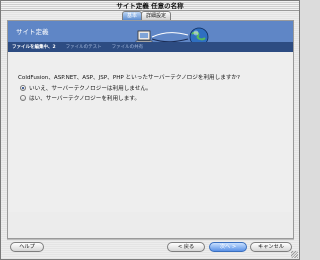 The height and width of the screenshot is (260, 320). Describe the element at coordinates (34, 47) in the screenshot. I see `step-editing-files: ファイルを編集中、2` at that location.